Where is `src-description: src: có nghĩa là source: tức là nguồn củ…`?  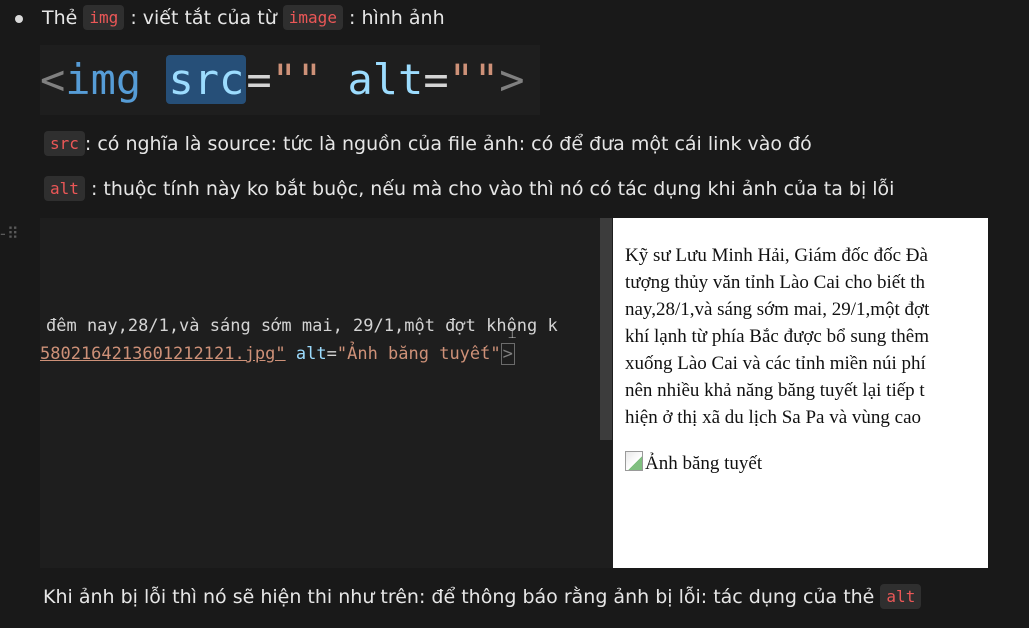 src-description: src: có nghĩa là source: tức là nguồn củ… is located at coordinates (428, 143).